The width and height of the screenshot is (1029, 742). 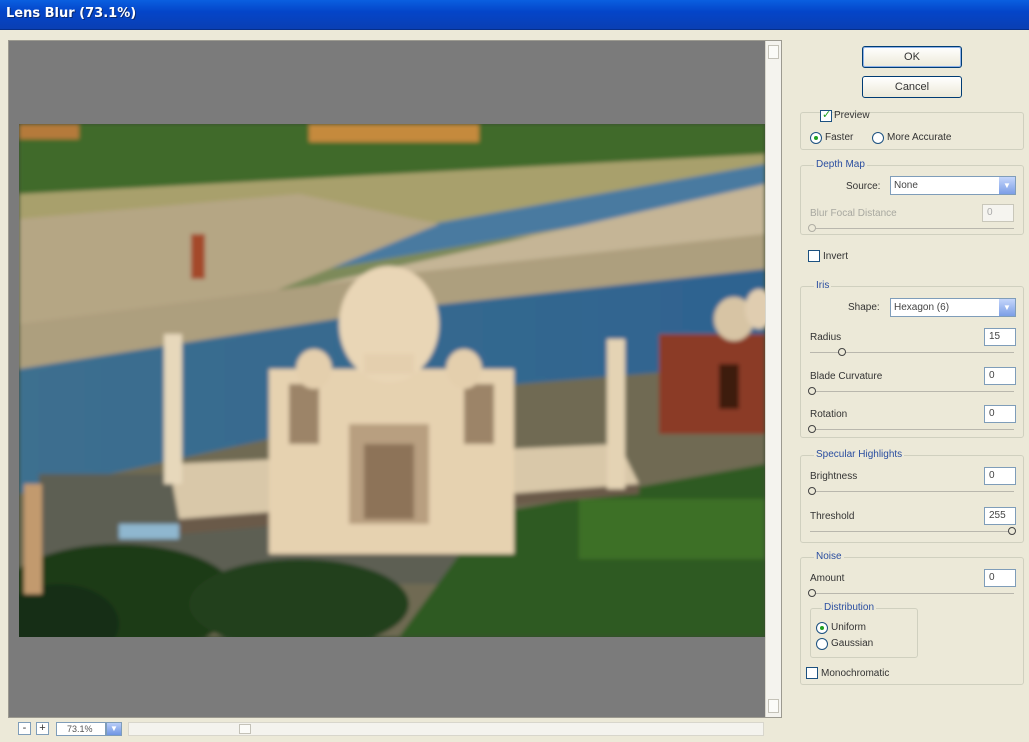 I want to click on scroll-down-arrow-icon, so click(x=773, y=706).